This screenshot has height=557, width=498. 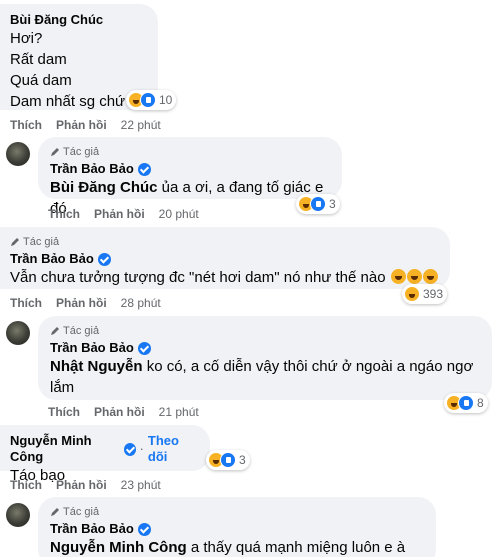 I want to click on comment-actions: Thích Phản hồi 22 phút, so click(x=85, y=125).